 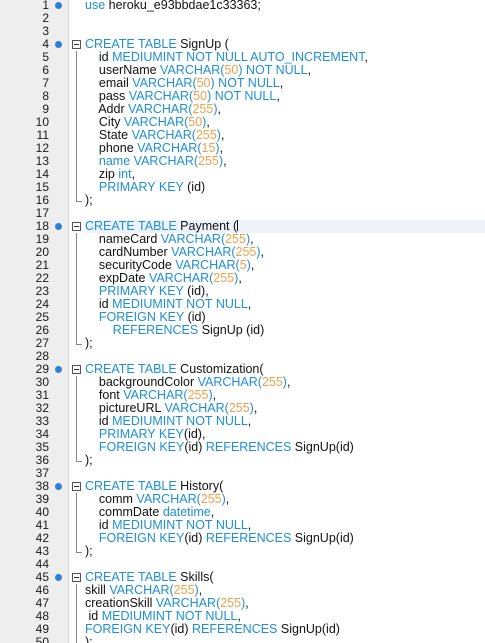 I want to click on text-token: userName, so click(x=129, y=70).